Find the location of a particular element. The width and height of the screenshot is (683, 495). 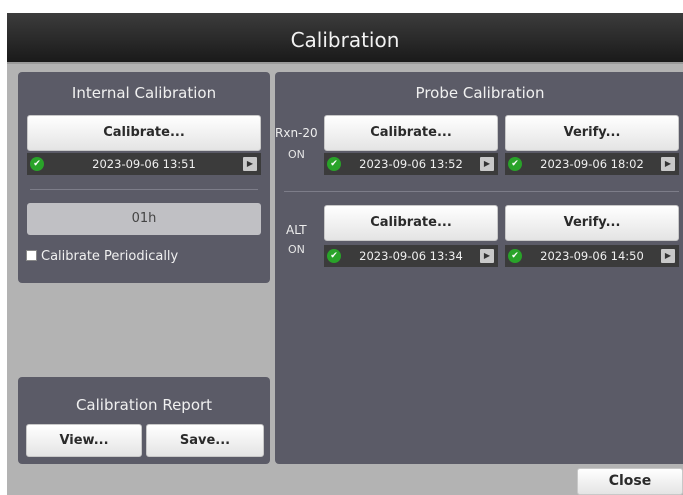

probe-verify-timestamp: 2023-09-06 14:50 is located at coordinates (592, 256).